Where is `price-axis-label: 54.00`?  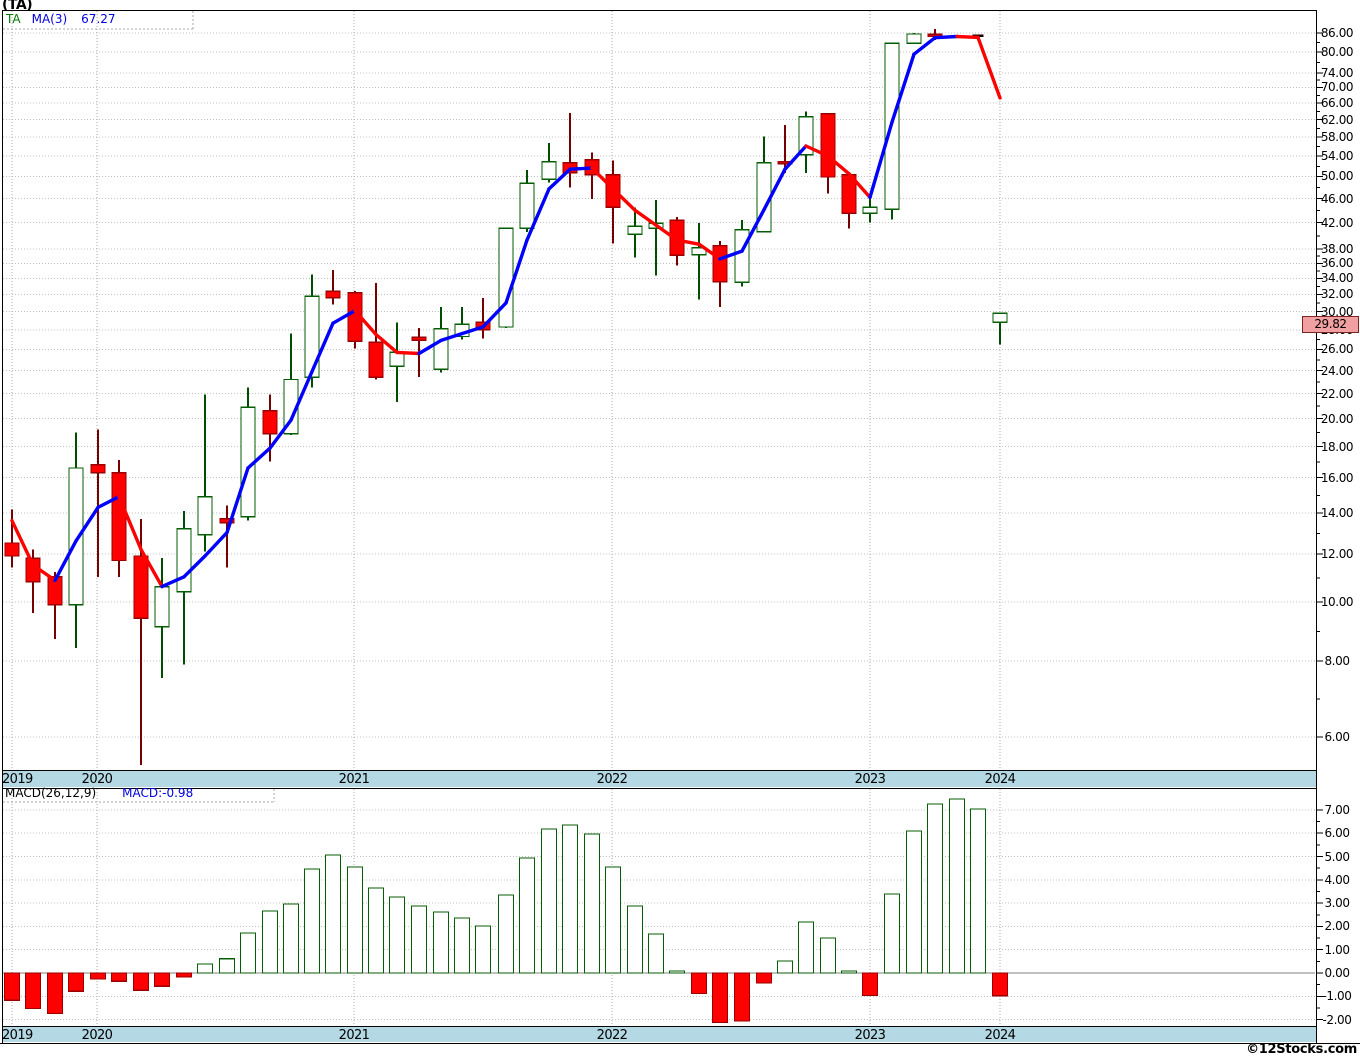 price-axis-label: 54.00 is located at coordinates (1337, 156).